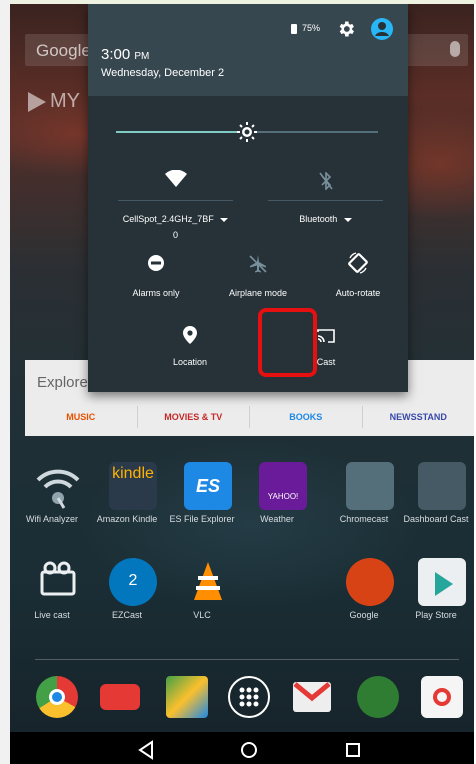 Image resolution: width=476 pixels, height=764 pixels. I want to click on dock-divider, so click(247, 659).